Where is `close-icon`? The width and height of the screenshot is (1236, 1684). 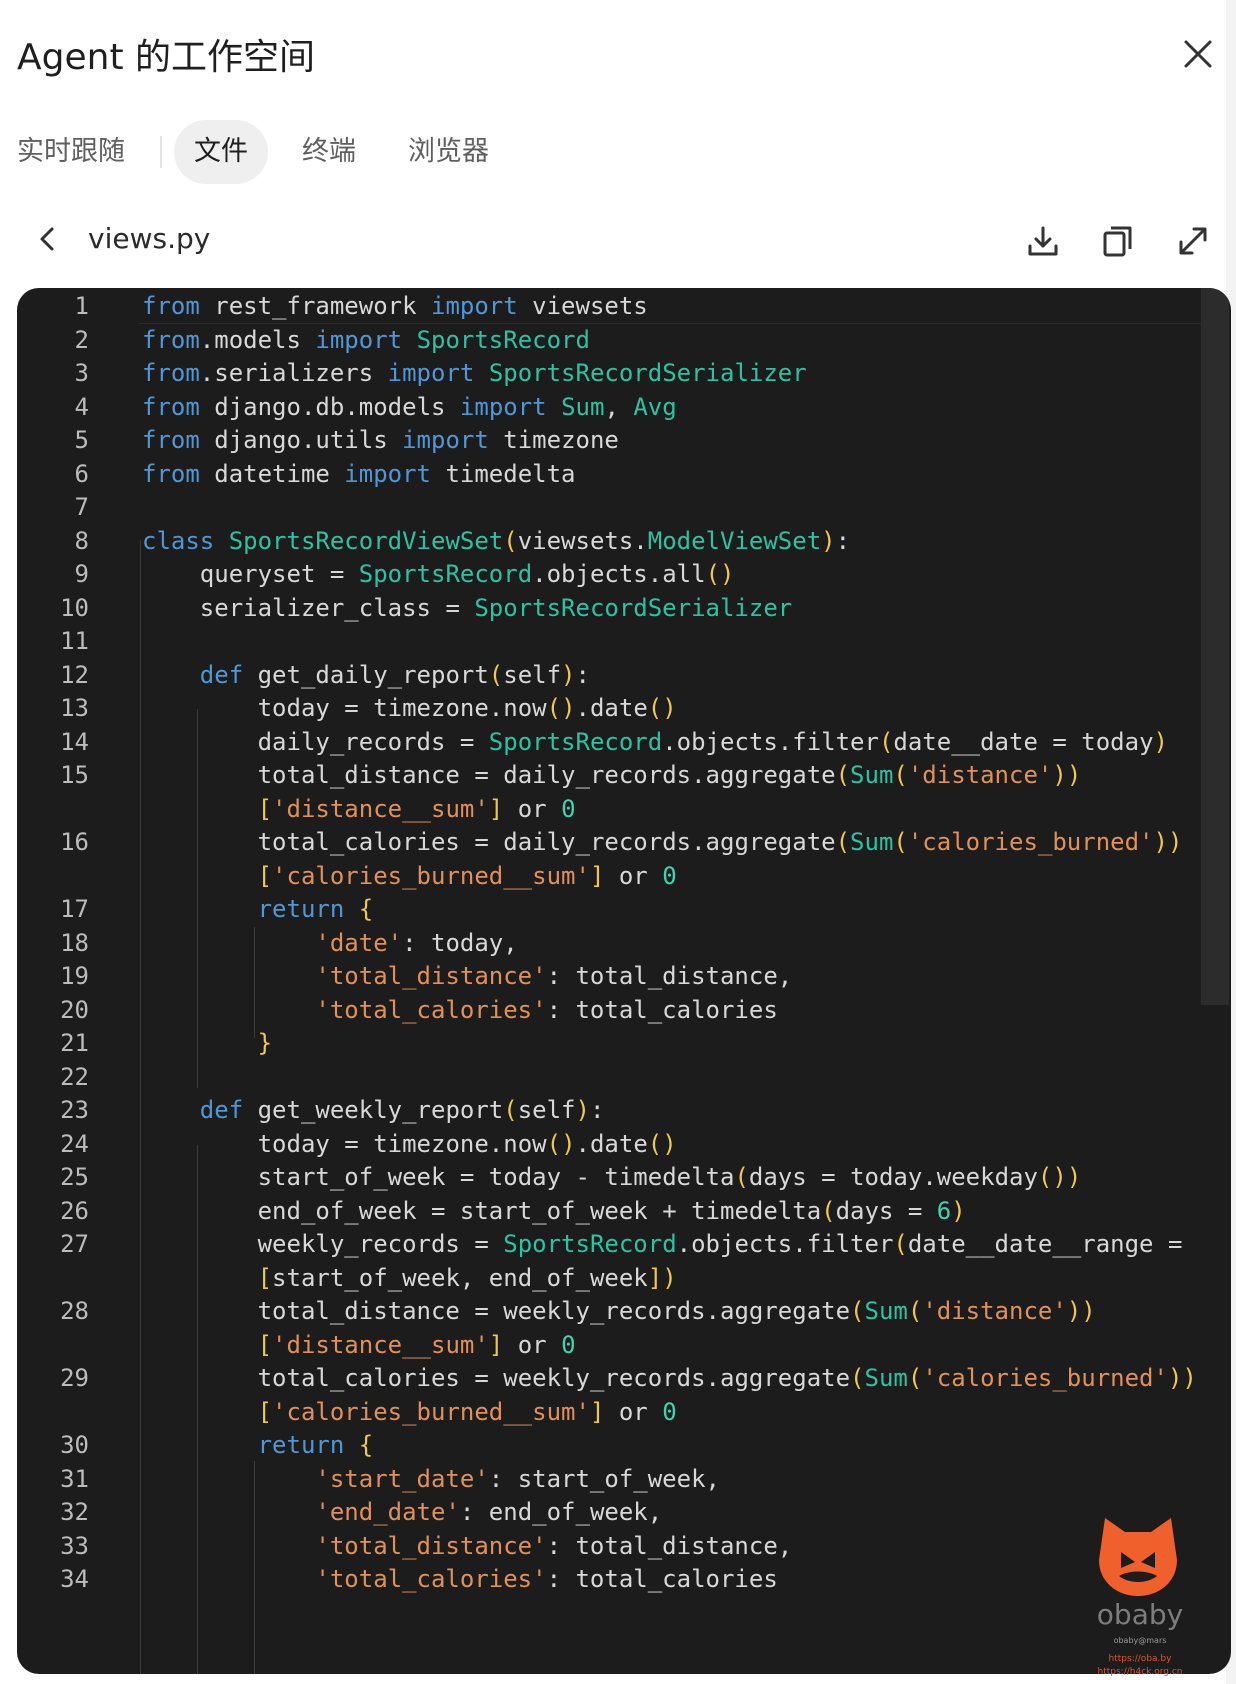 close-icon is located at coordinates (1198, 54).